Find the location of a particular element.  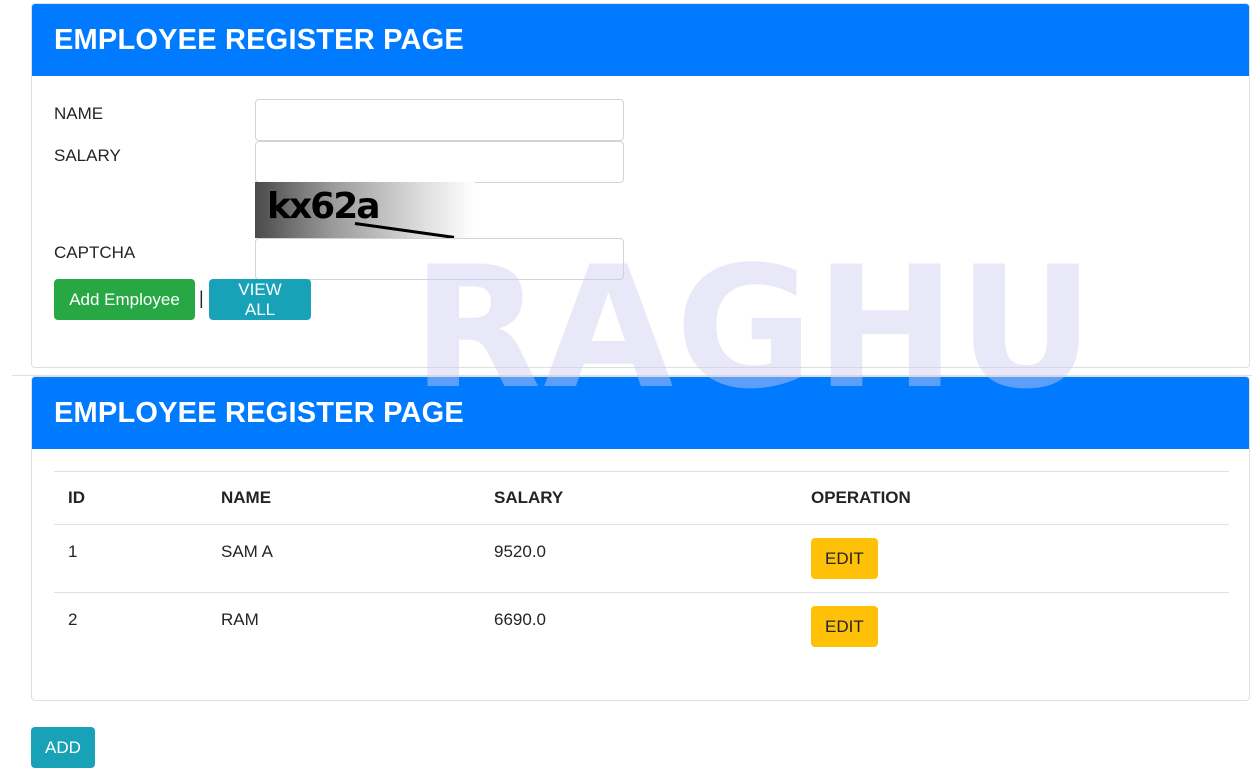

captcha-label: CAPTCHA is located at coordinates (95, 252).